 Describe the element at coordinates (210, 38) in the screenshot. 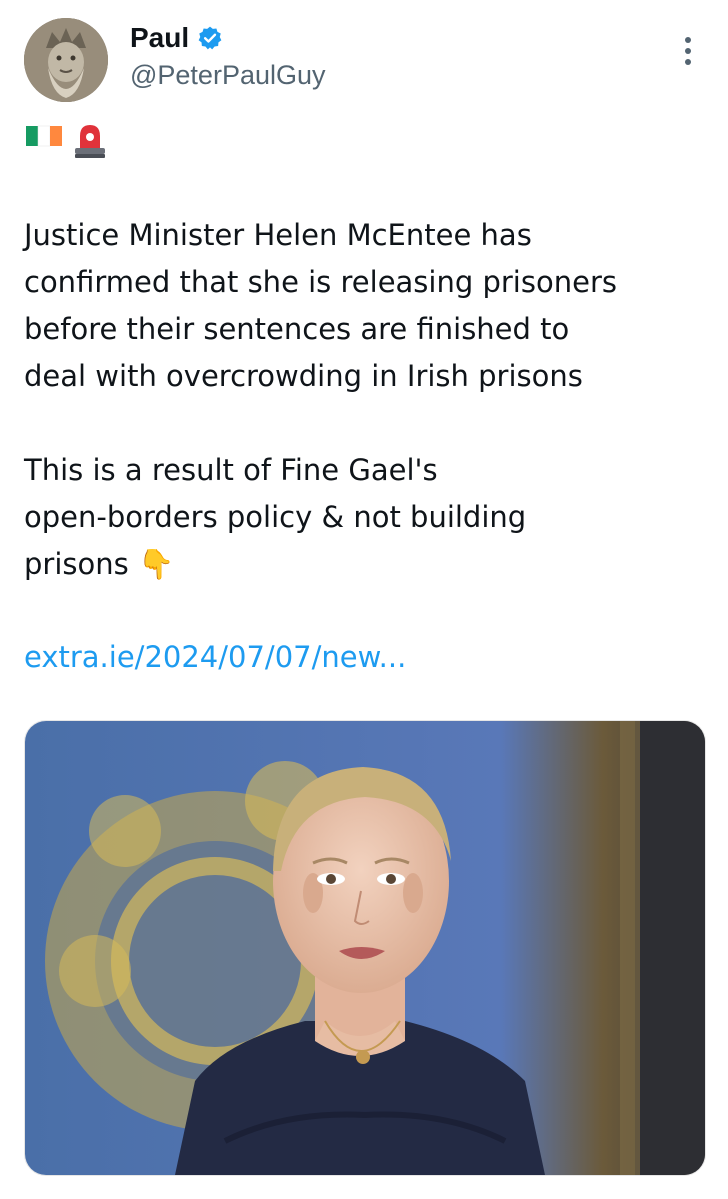

I see `verified-badge-icon` at that location.